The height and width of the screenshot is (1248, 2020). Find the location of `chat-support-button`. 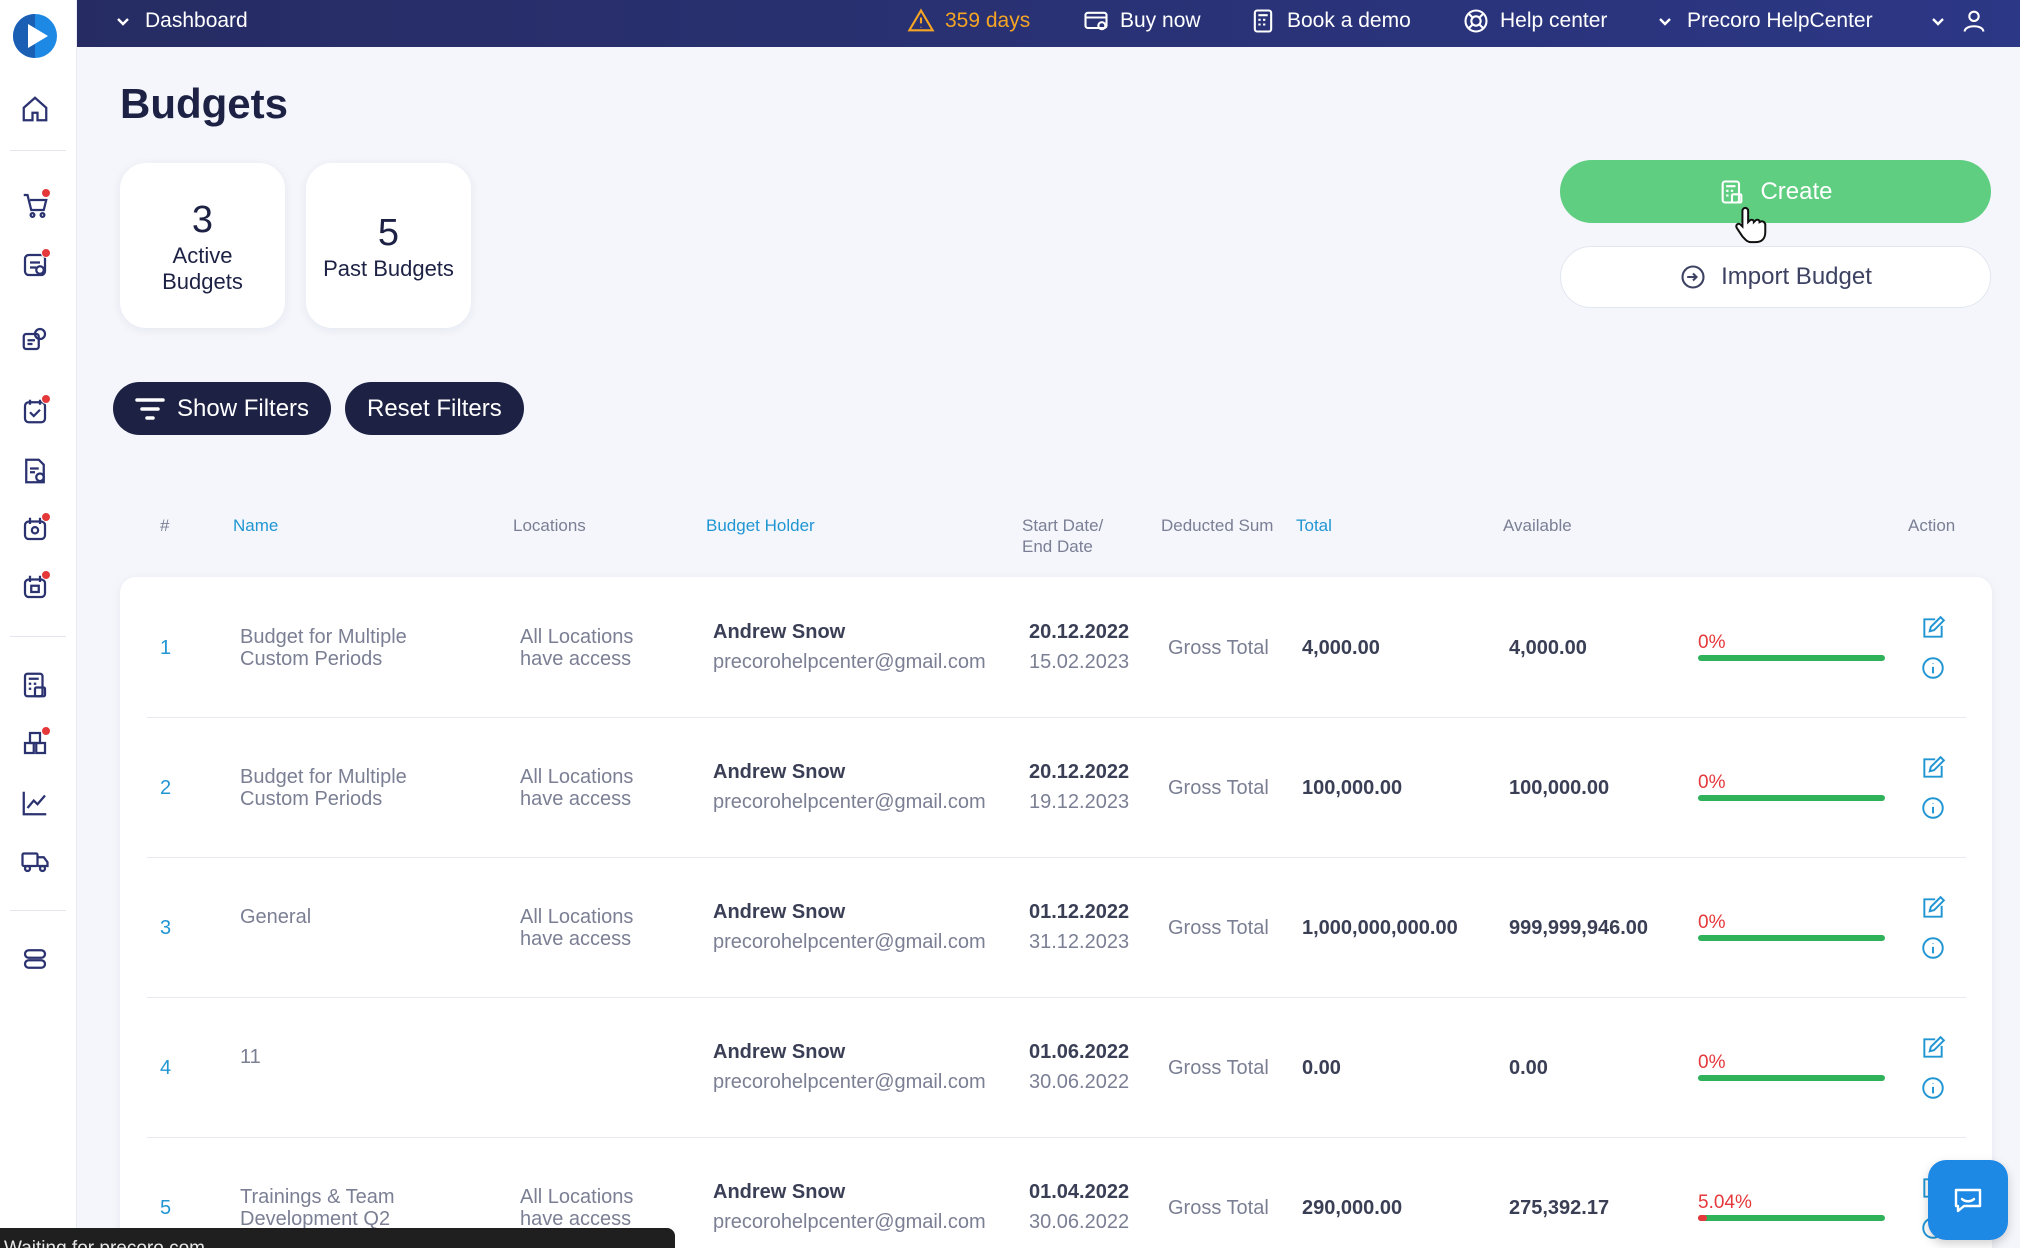

chat-support-button is located at coordinates (1968, 1200).